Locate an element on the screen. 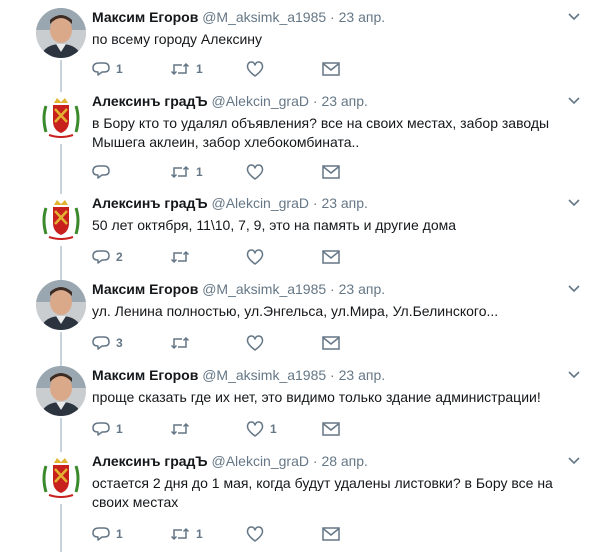  reply-button is located at coordinates (104, 172).